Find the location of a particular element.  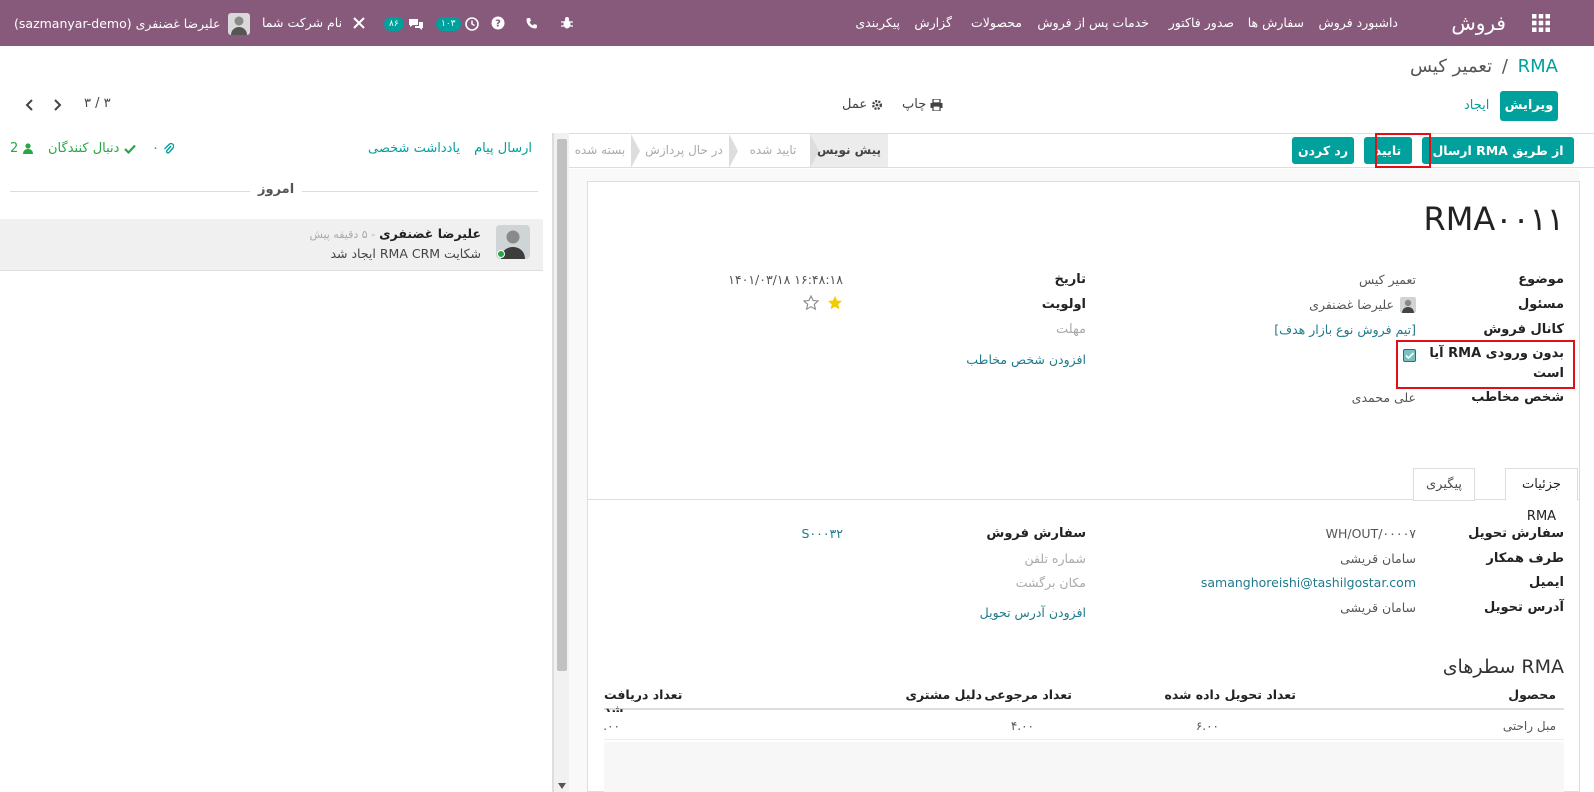

pager-next-icon is located at coordinates (57, 105).